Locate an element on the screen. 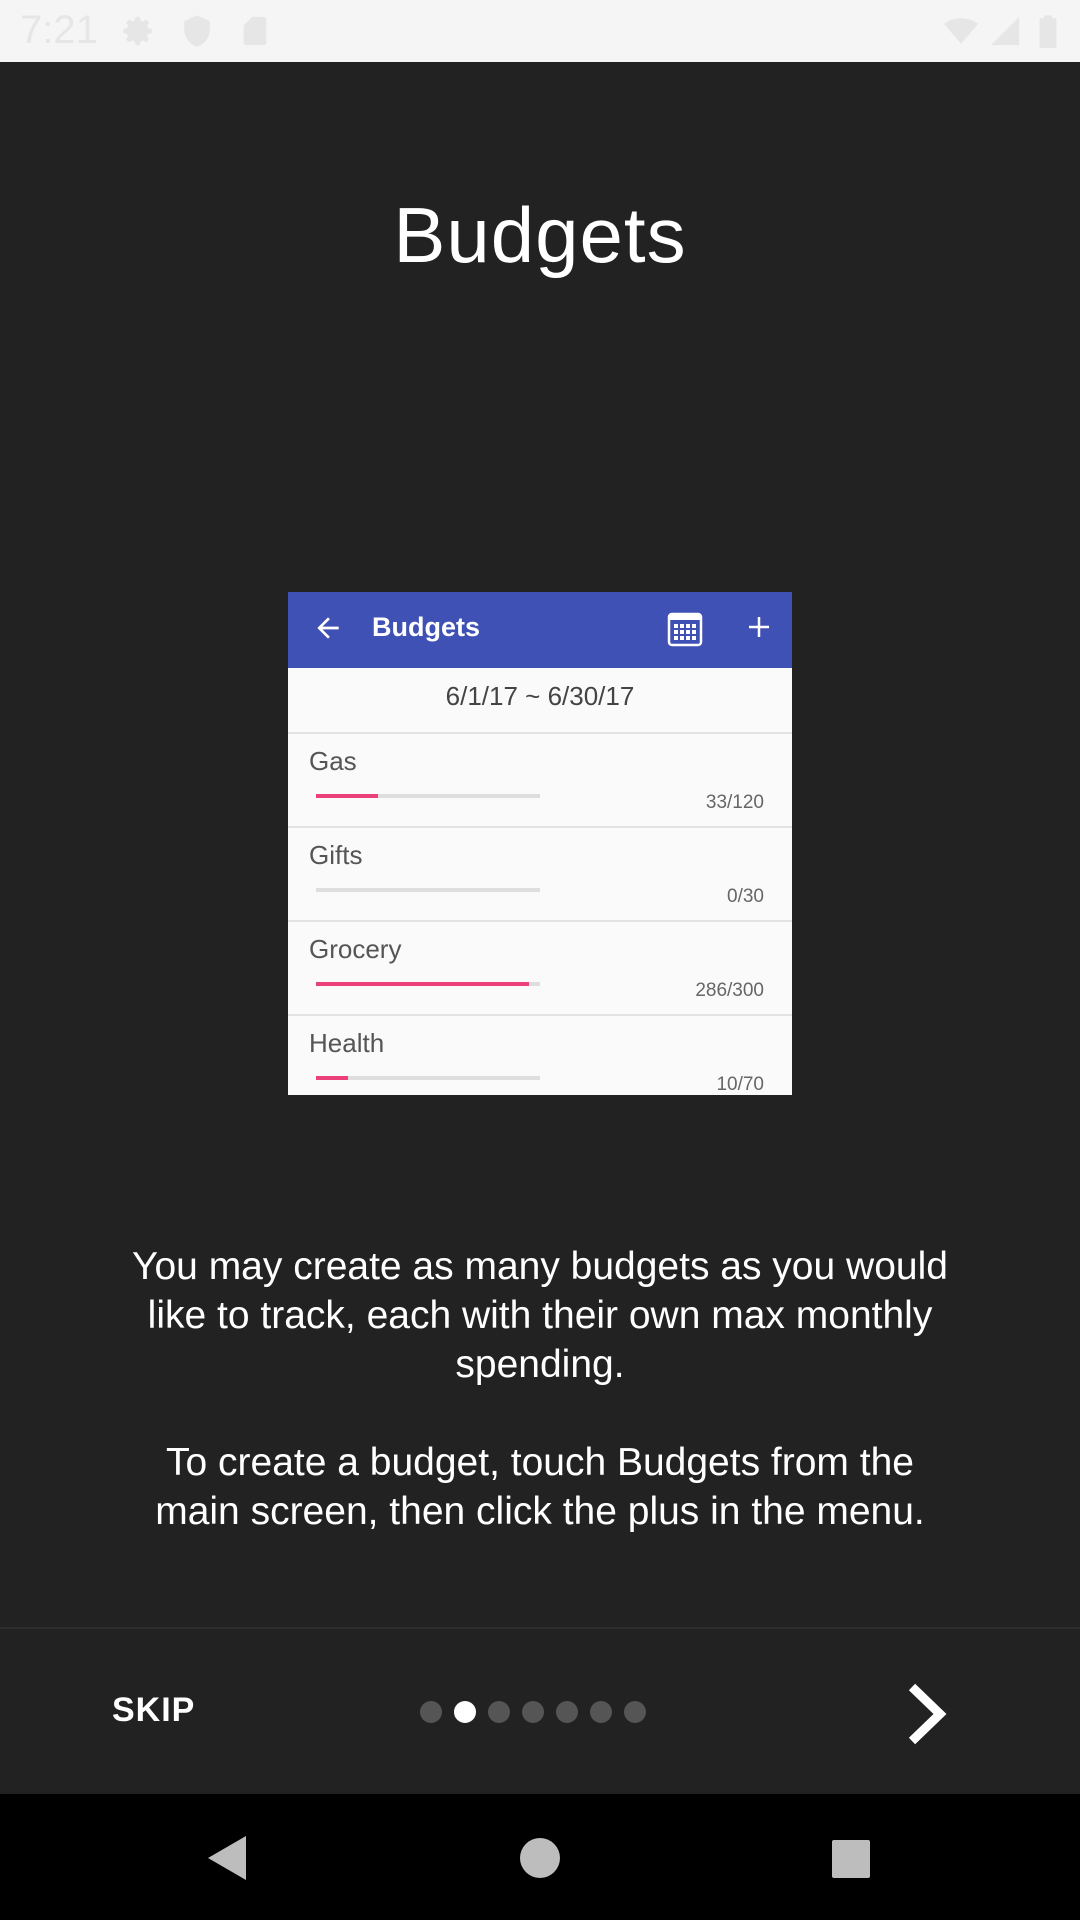 This screenshot has width=1080, height=1920. preview-budget-row: Health 10/70 is located at coordinates (540, 1055).